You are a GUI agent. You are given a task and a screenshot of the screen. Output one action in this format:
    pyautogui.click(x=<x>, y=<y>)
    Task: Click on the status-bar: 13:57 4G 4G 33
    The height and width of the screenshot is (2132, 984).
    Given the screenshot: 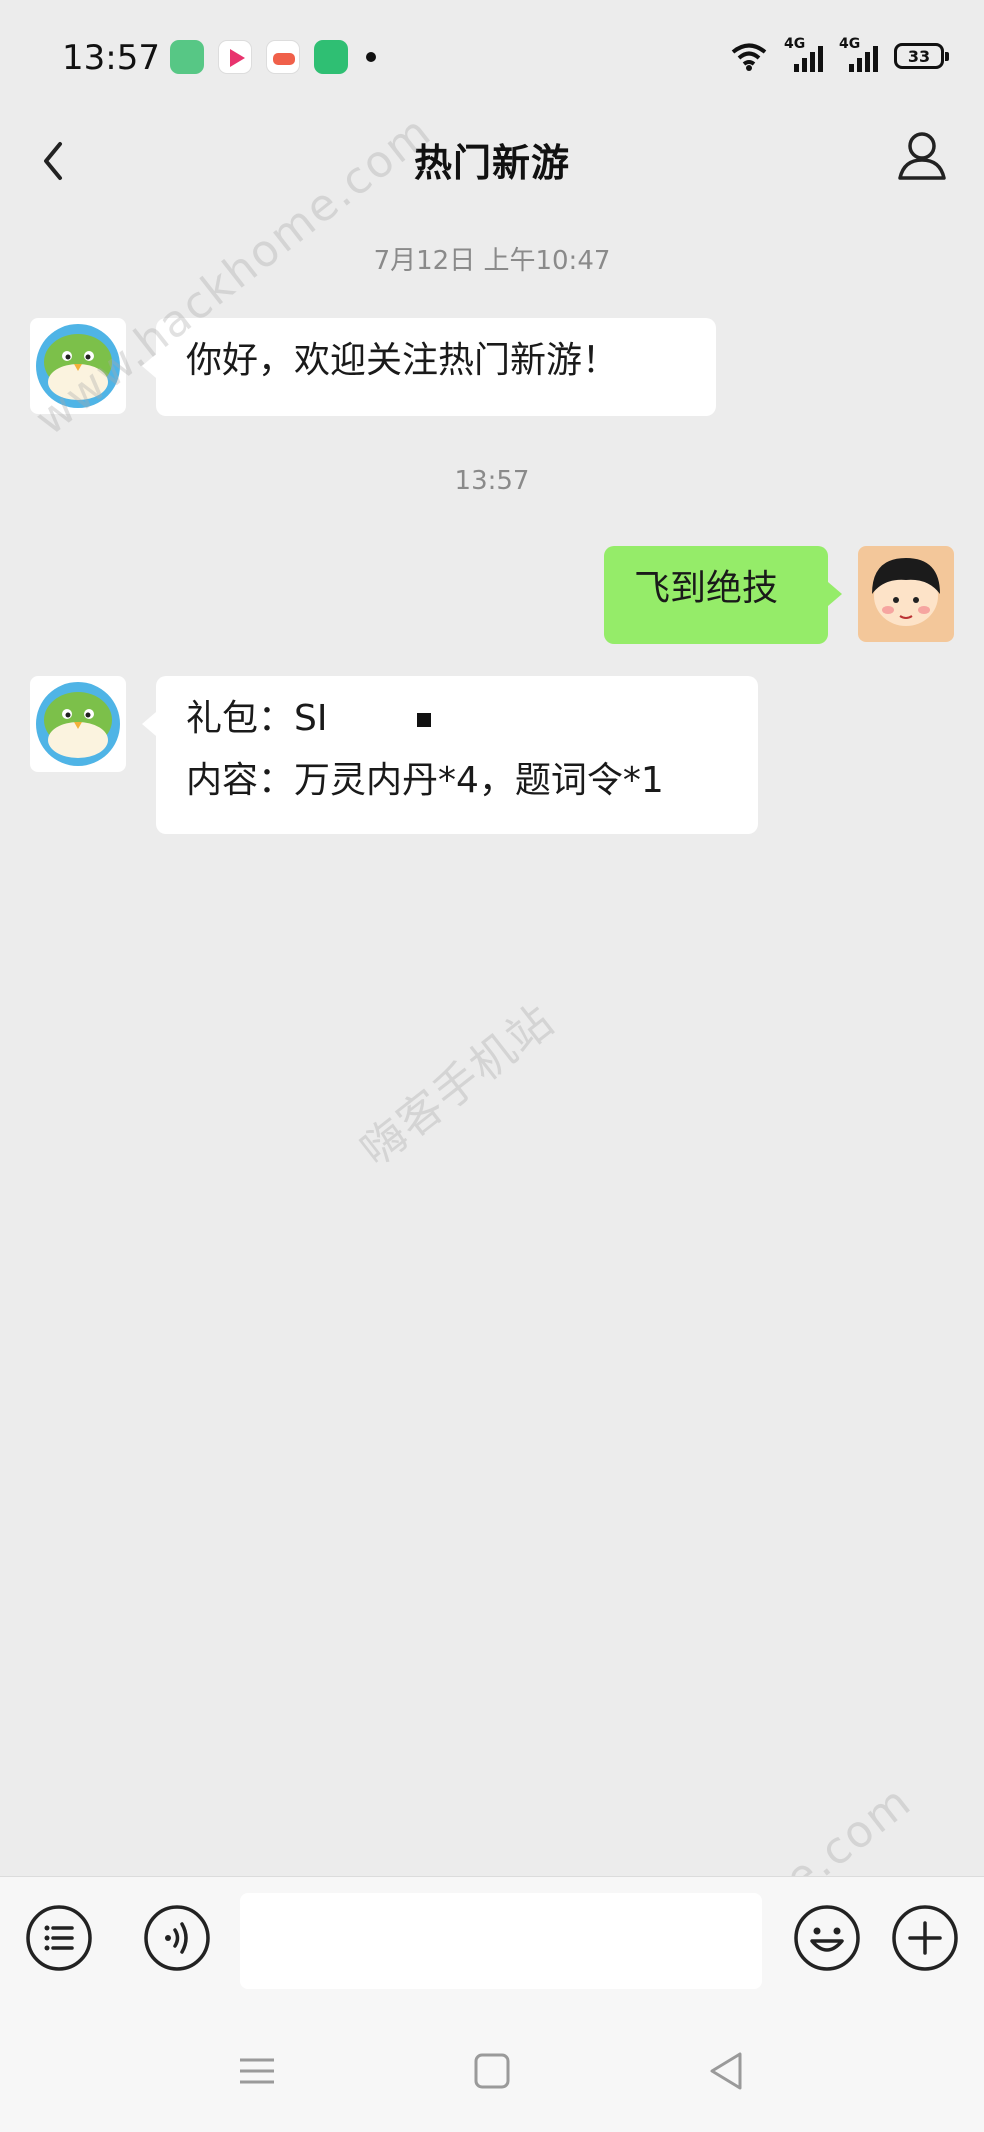 What is the action you would take?
    pyautogui.click(x=492, y=60)
    